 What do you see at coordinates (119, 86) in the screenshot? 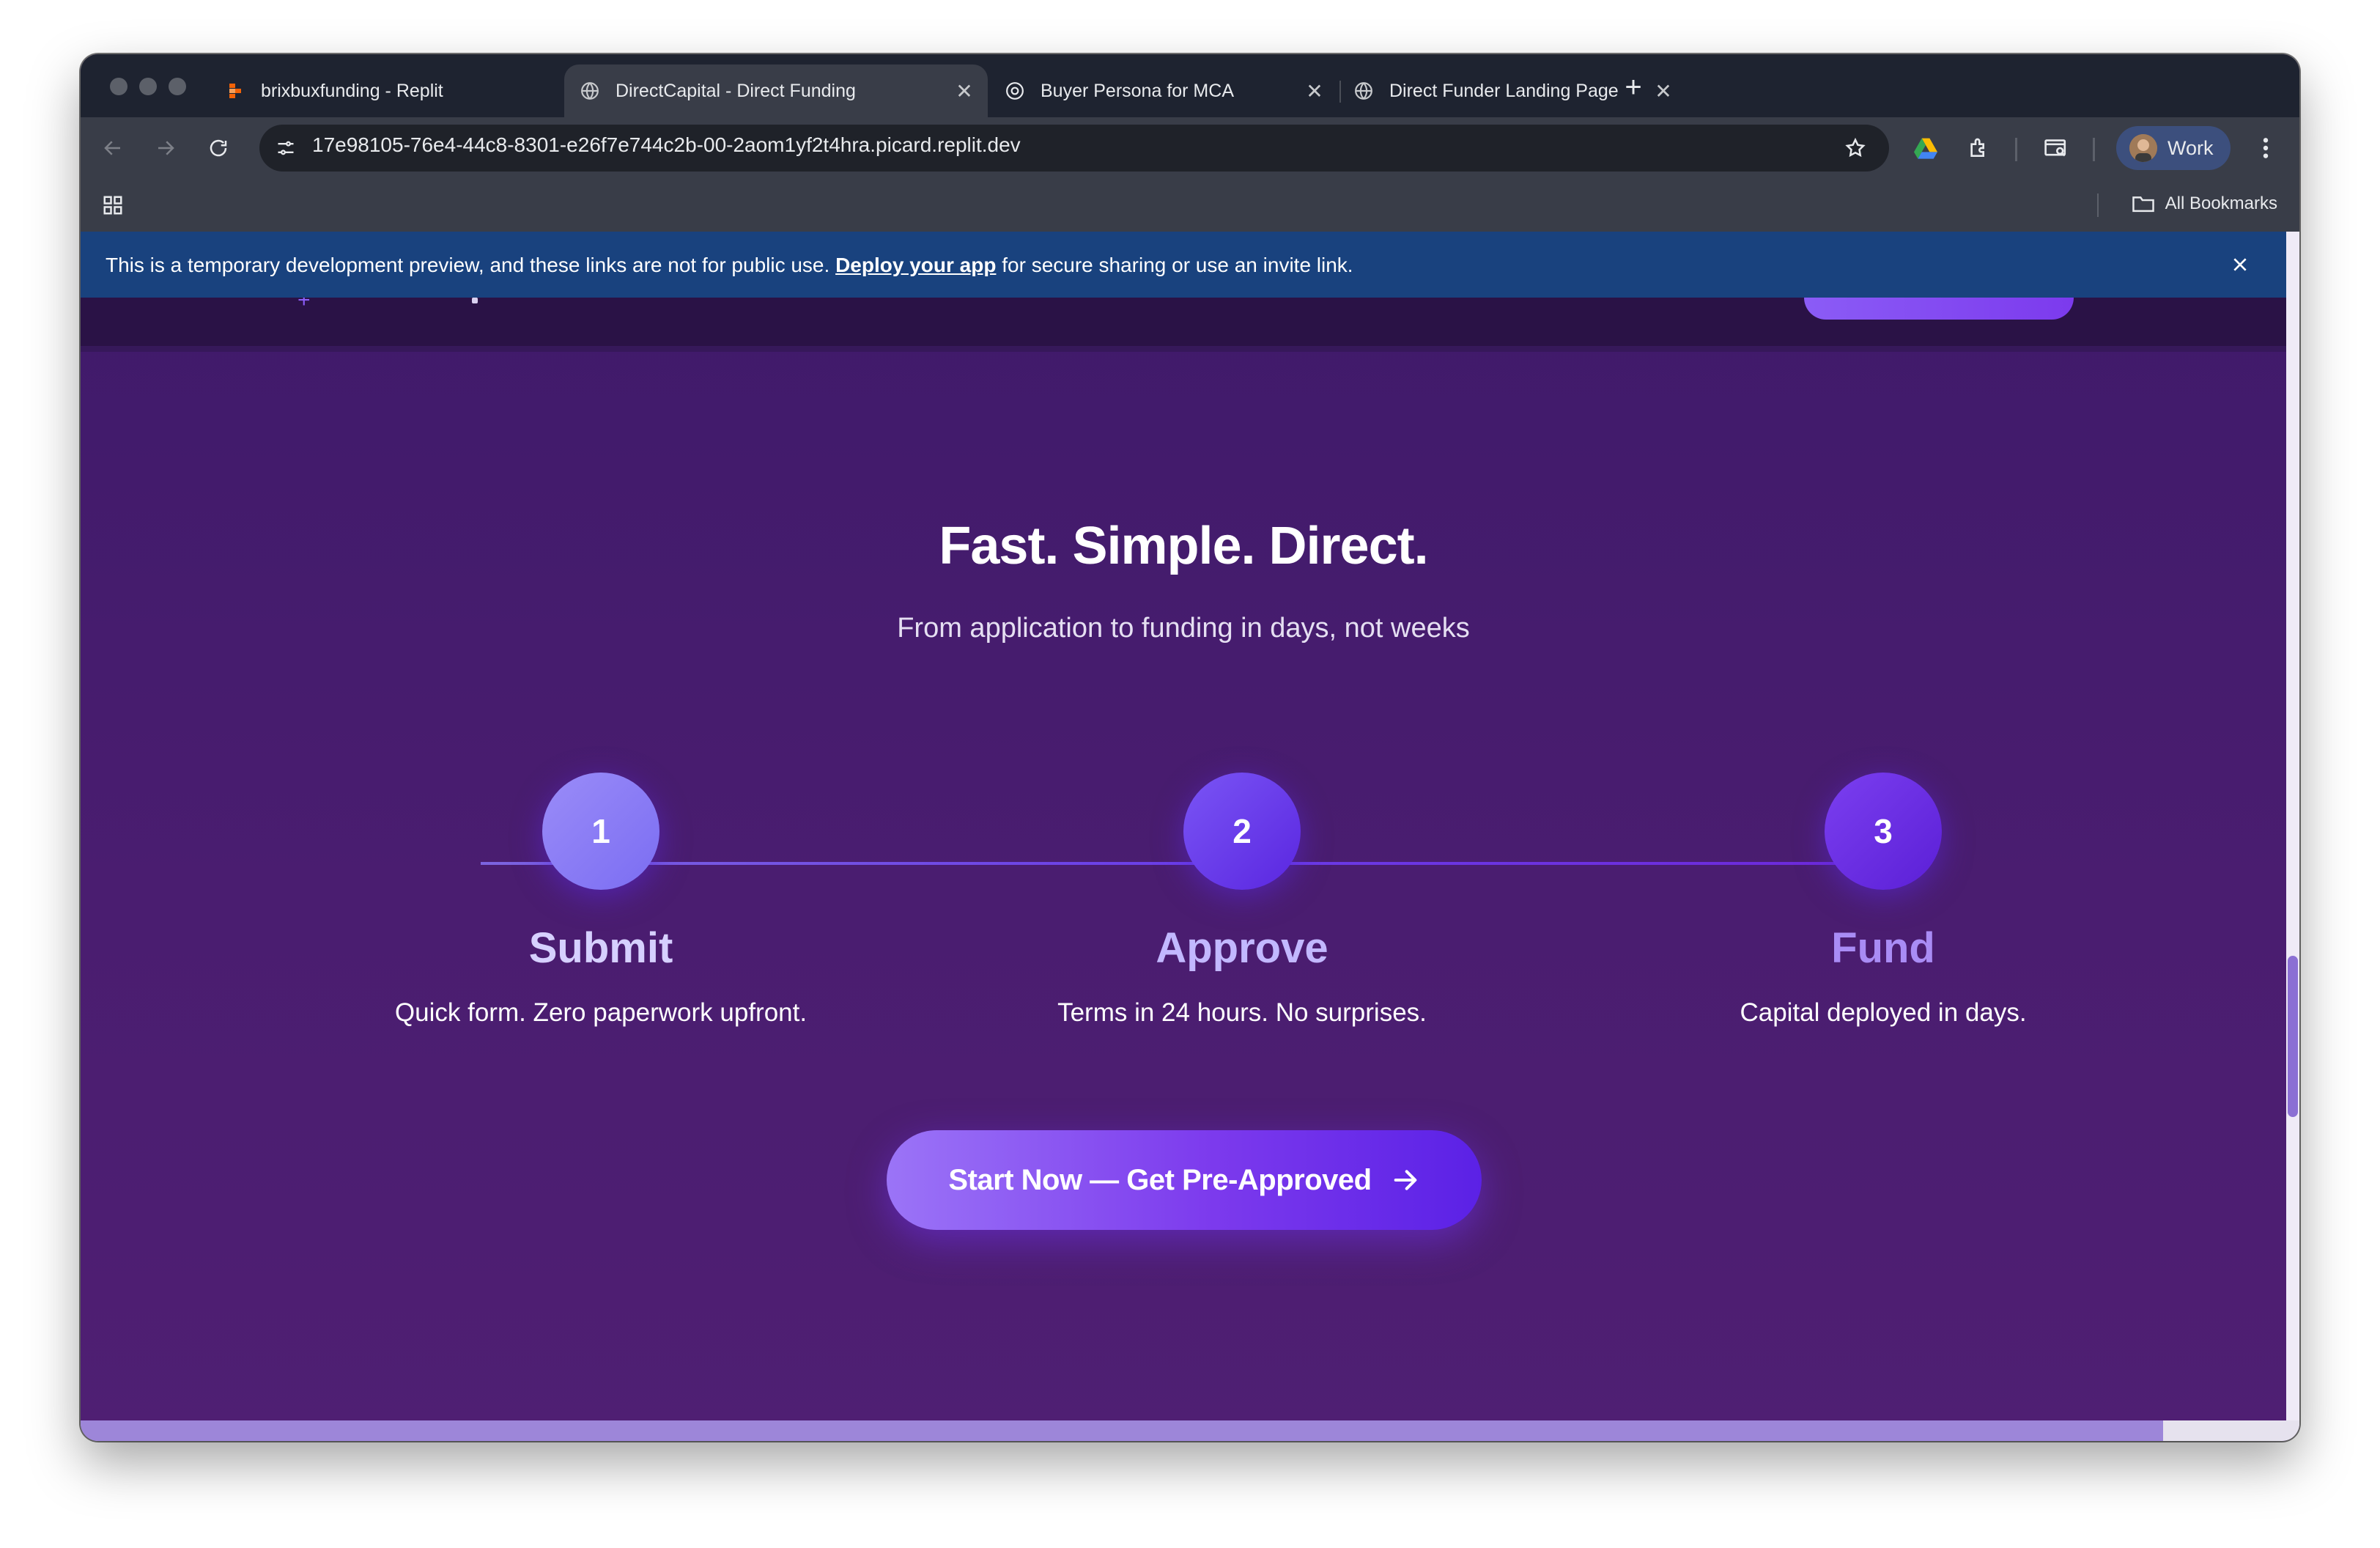
I see `window-close-control` at bounding box center [119, 86].